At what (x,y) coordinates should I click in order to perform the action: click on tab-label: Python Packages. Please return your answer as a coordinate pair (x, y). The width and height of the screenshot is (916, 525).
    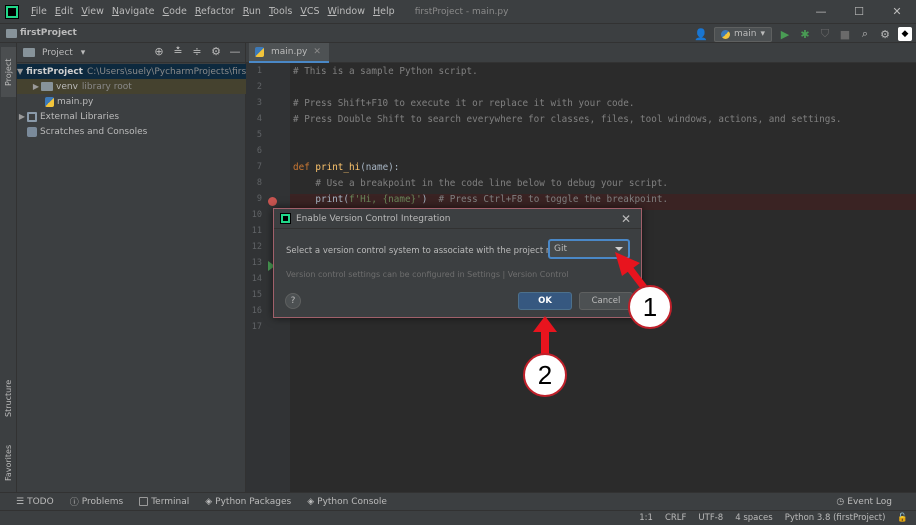
    Looking at the image, I should click on (253, 501).